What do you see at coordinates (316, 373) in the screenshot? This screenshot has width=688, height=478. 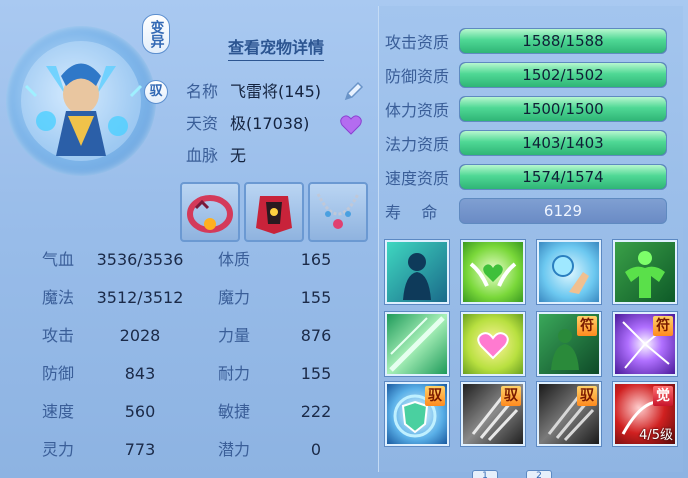 I see `end-value: 155` at bounding box center [316, 373].